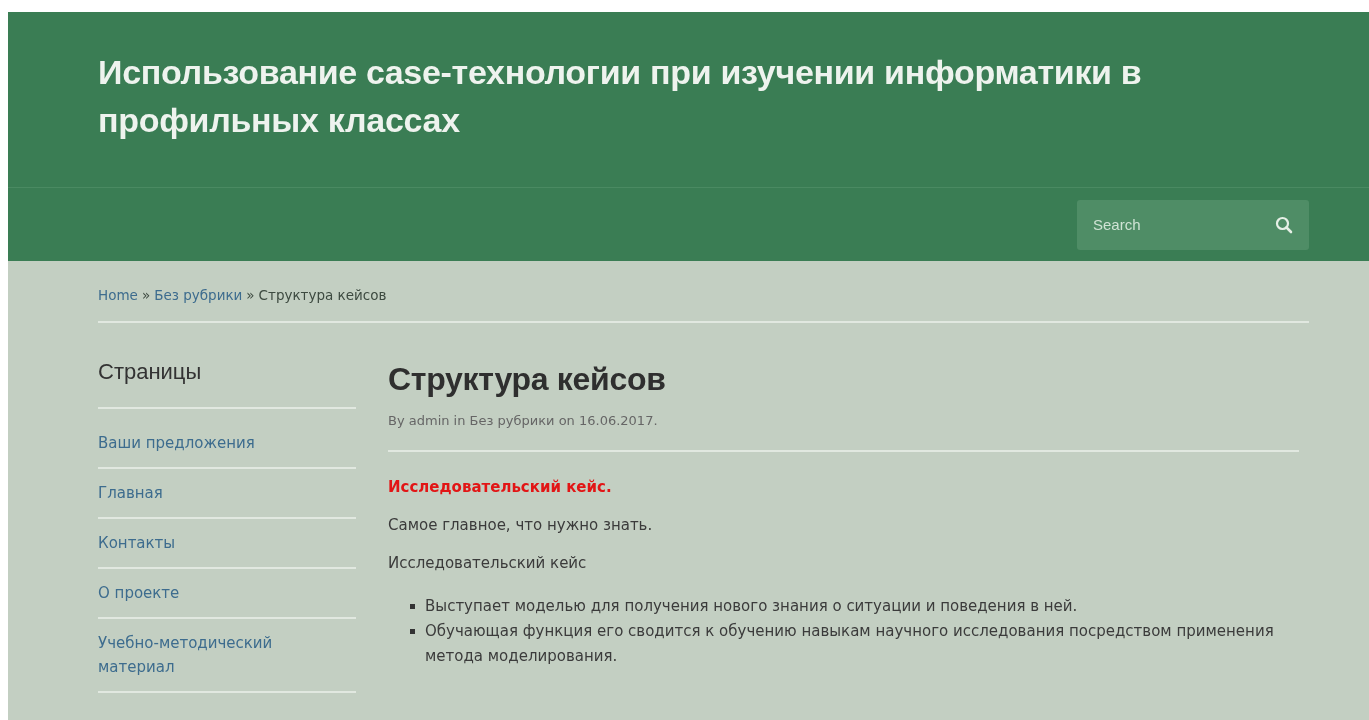 Image resolution: width=1369 pixels, height=720 pixels. Describe the element at coordinates (751, 606) in the screenshot. I see `list-item: Выступает моделью для получения нового знания о ситуации и поведения в ней.` at that location.